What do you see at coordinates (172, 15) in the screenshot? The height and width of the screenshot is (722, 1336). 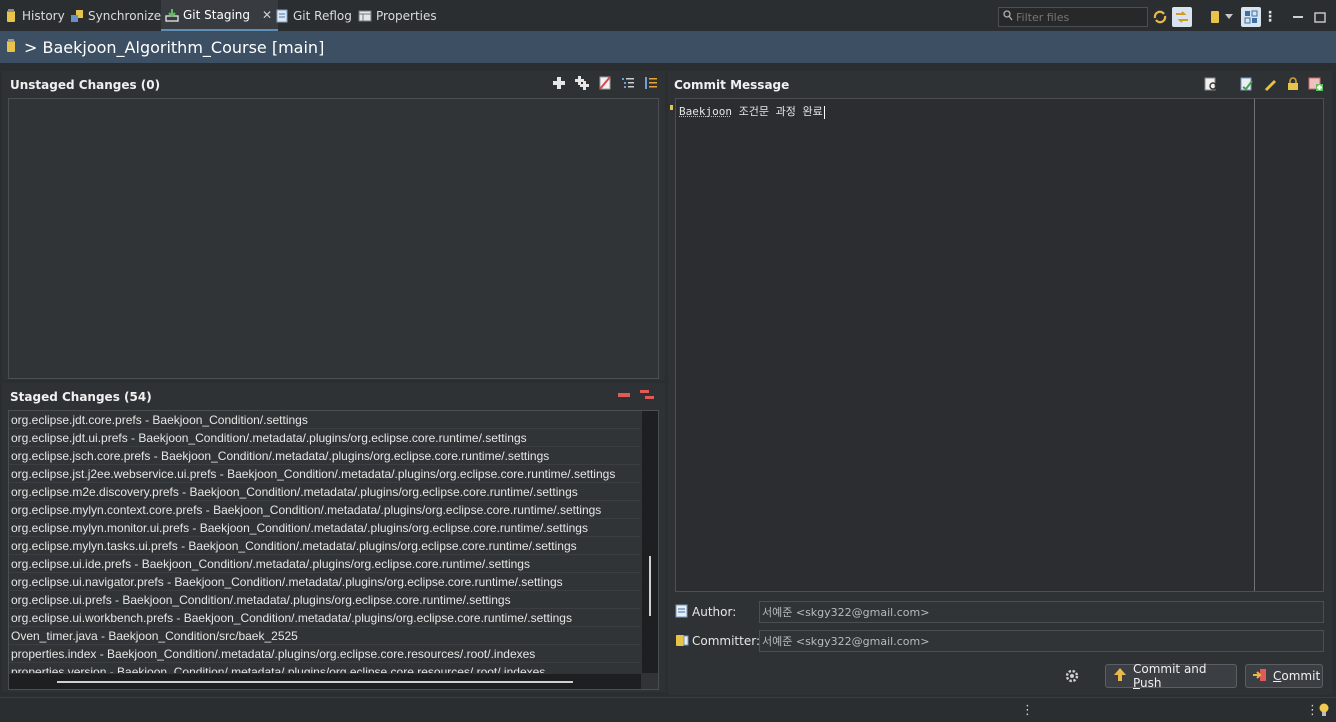 I see `git-staging-icon` at bounding box center [172, 15].